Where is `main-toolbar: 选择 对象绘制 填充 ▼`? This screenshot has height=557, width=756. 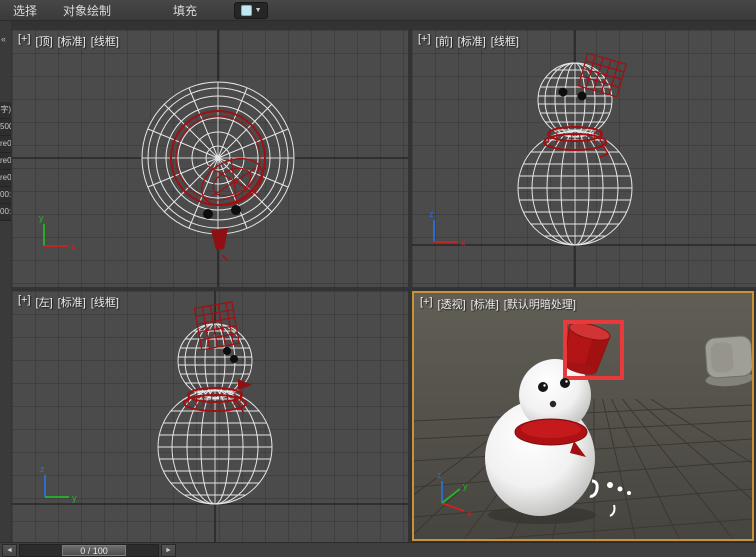 main-toolbar: 选择 对象绘制 填充 ▼ is located at coordinates (378, 10).